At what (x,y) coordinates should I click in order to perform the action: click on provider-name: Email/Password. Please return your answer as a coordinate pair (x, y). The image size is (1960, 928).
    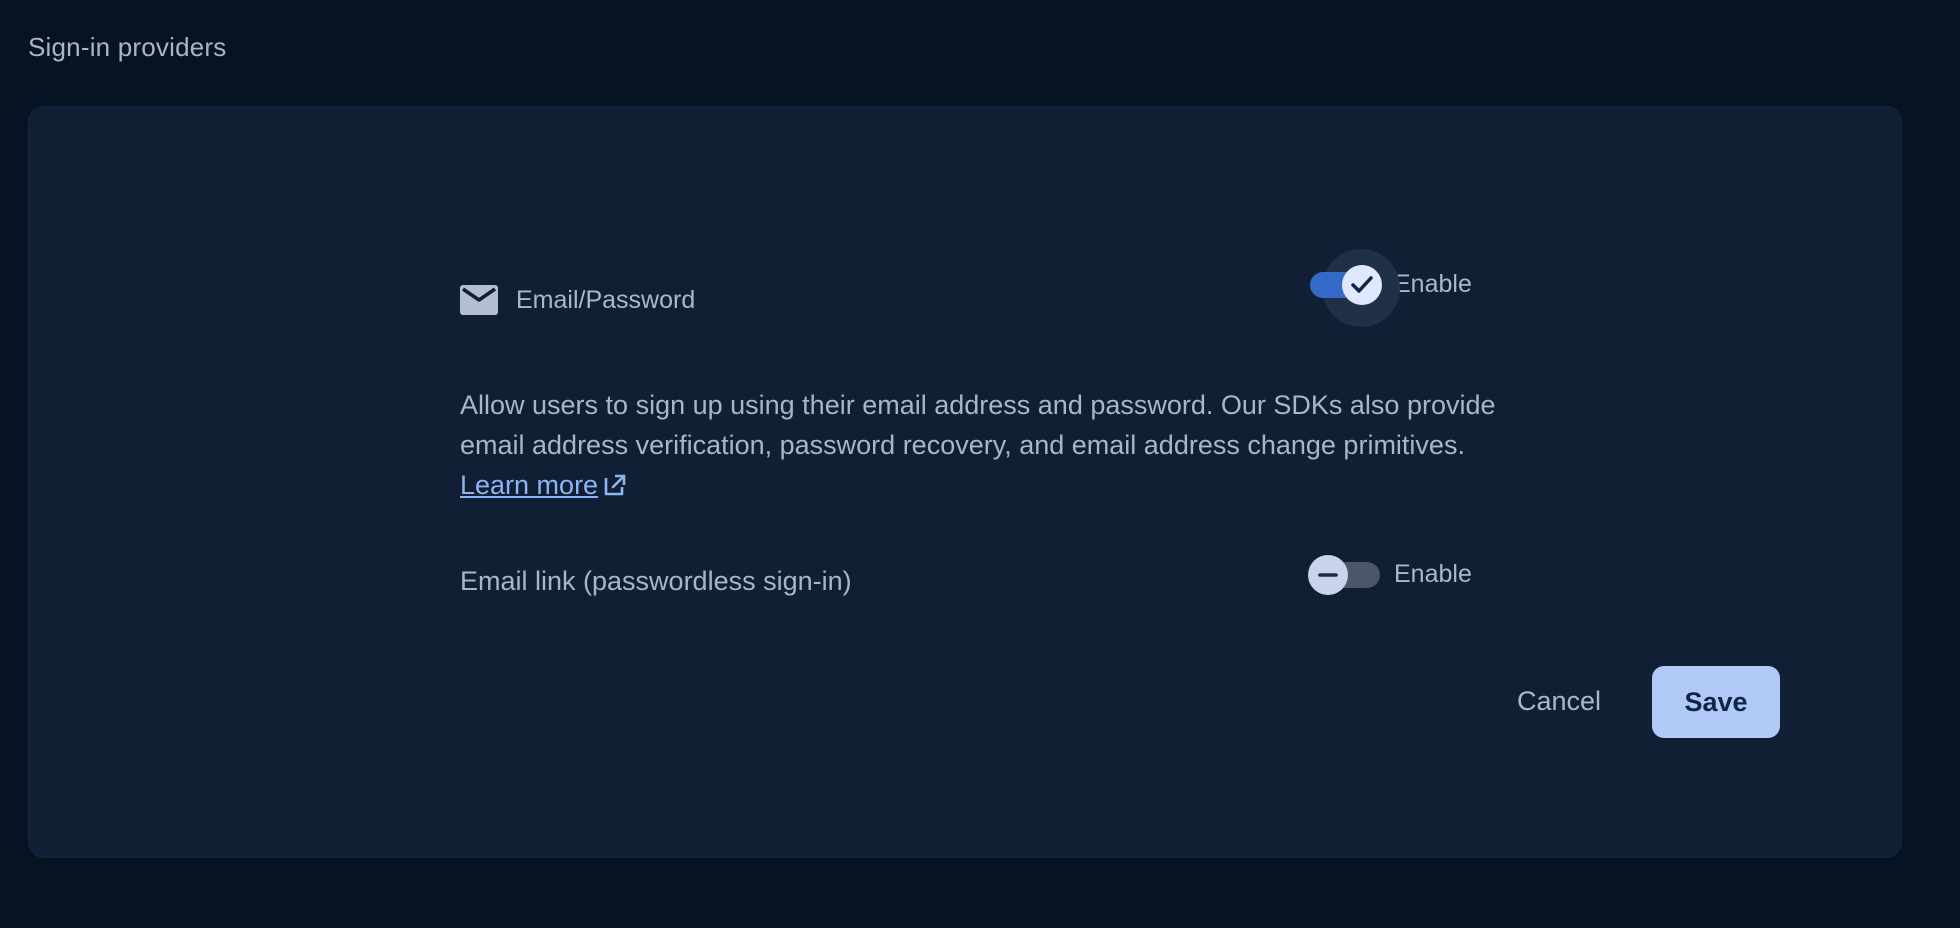
    Looking at the image, I should click on (606, 299).